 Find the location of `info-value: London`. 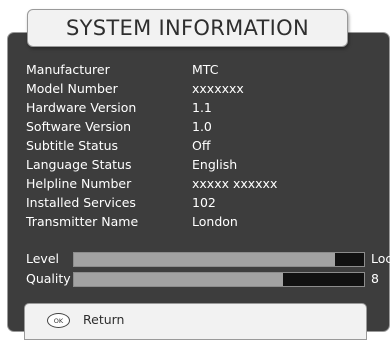

info-value: London is located at coordinates (215, 221).